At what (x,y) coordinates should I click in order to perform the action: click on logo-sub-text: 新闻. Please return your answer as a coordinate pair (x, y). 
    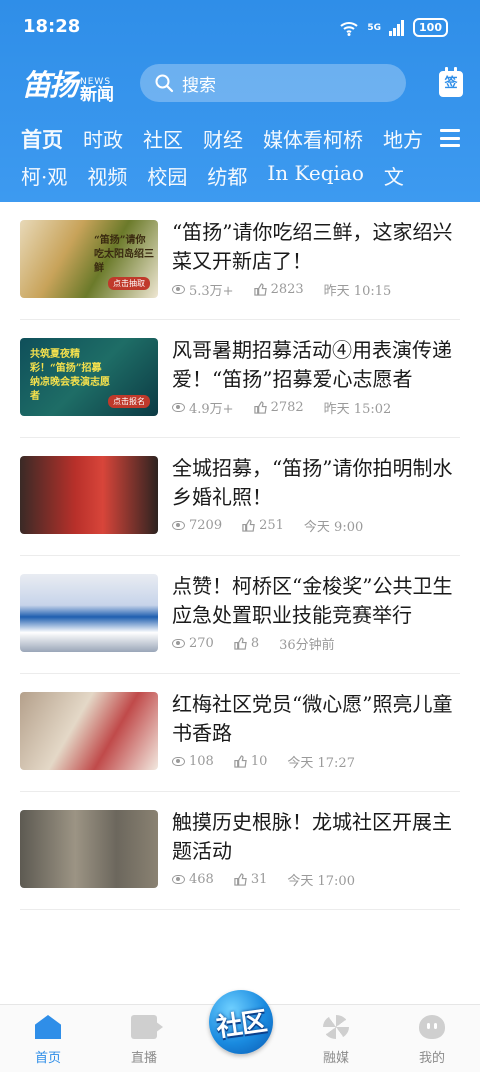
    Looking at the image, I should click on (97, 95).